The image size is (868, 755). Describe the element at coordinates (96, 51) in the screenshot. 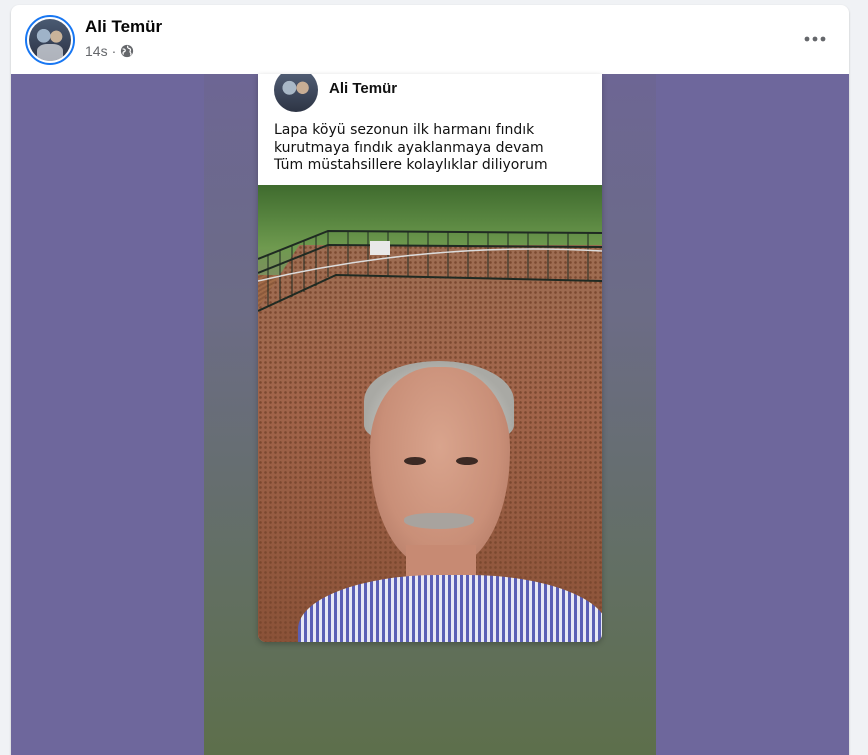

I see `post-timestamp: 14s` at that location.